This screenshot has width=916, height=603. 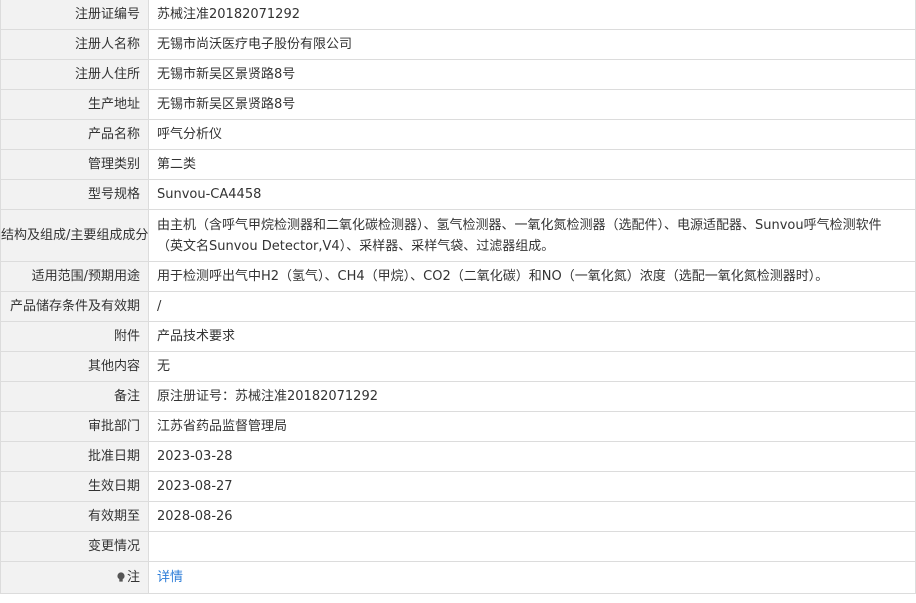 I want to click on row-other-content: 其他内容 无, so click(x=458, y=366).